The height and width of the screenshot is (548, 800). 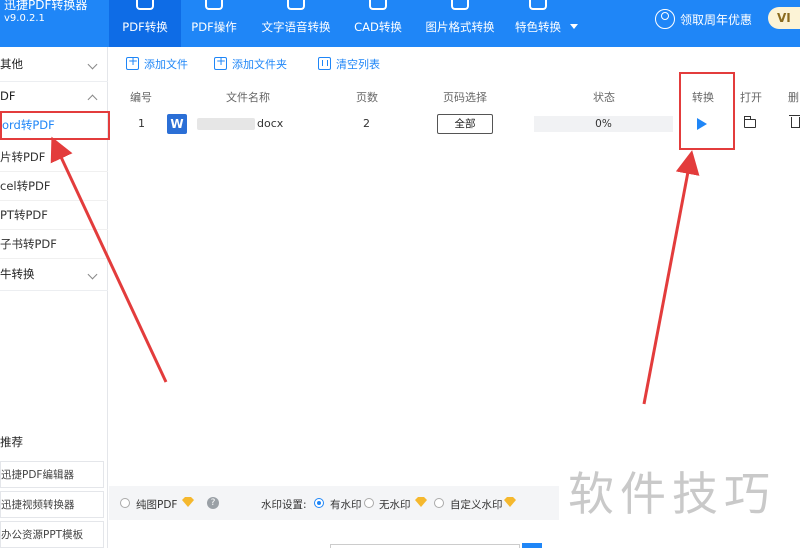 I want to click on tab-label: 图片格式转换, so click(x=460, y=27).